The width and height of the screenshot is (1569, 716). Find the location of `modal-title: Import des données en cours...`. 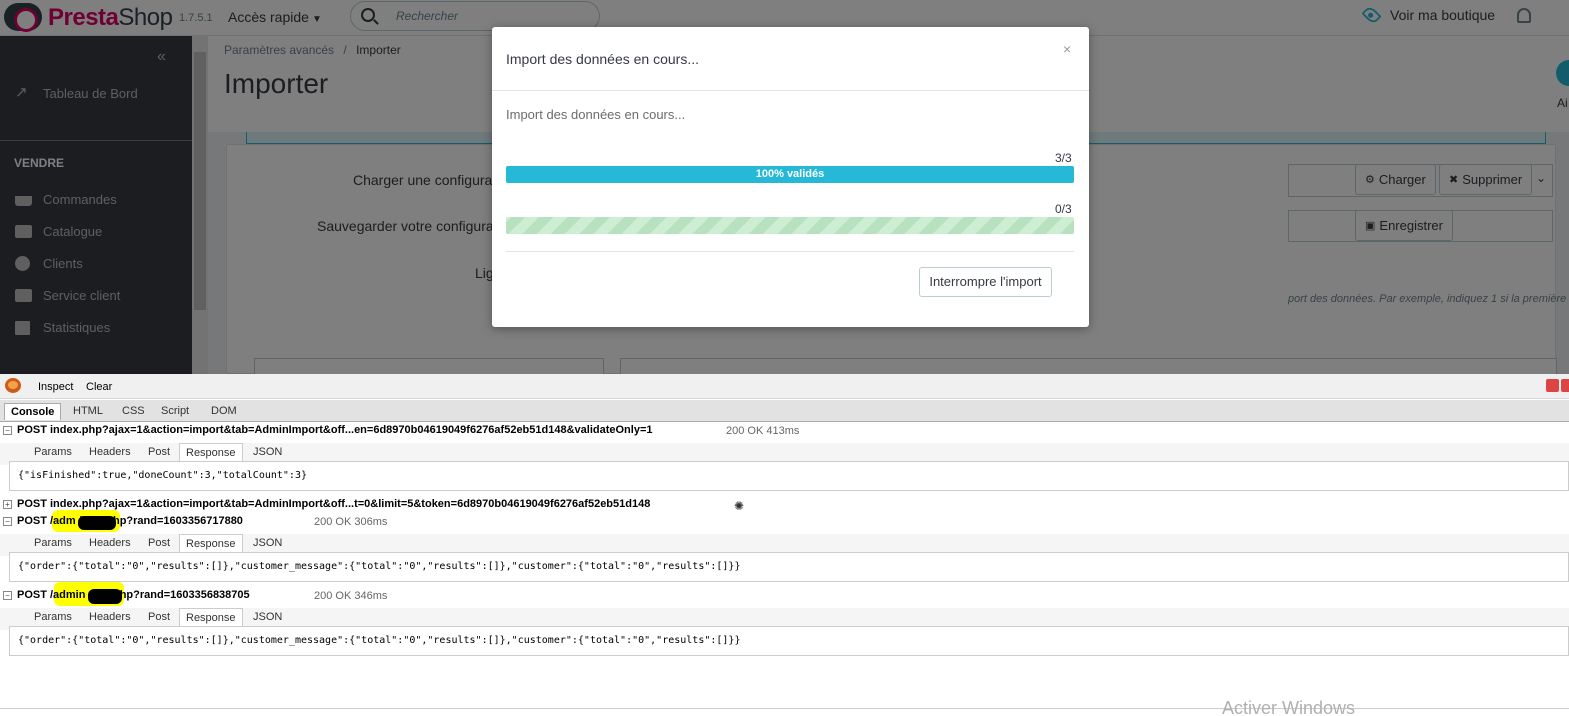

modal-title: Import des données en cours... is located at coordinates (602, 59).